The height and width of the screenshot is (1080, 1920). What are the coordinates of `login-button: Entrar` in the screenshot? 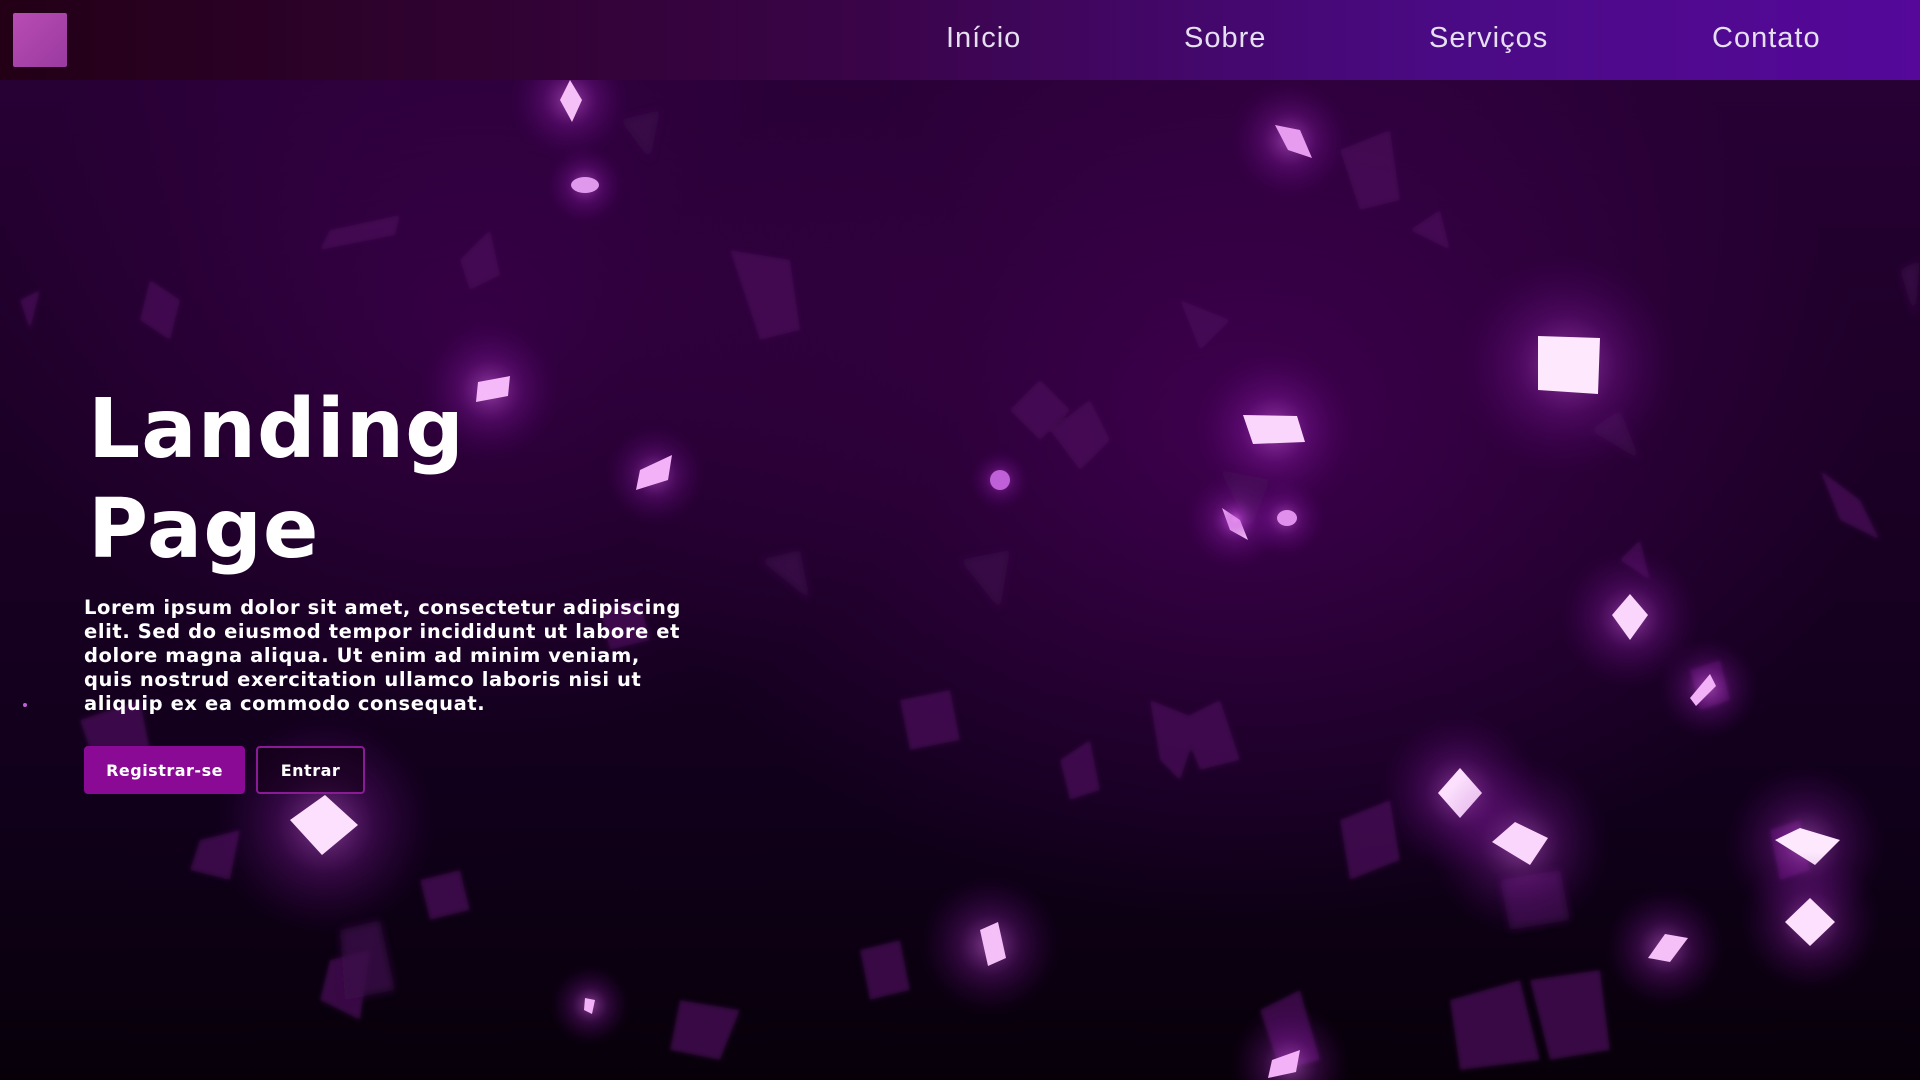 It's located at (310, 770).